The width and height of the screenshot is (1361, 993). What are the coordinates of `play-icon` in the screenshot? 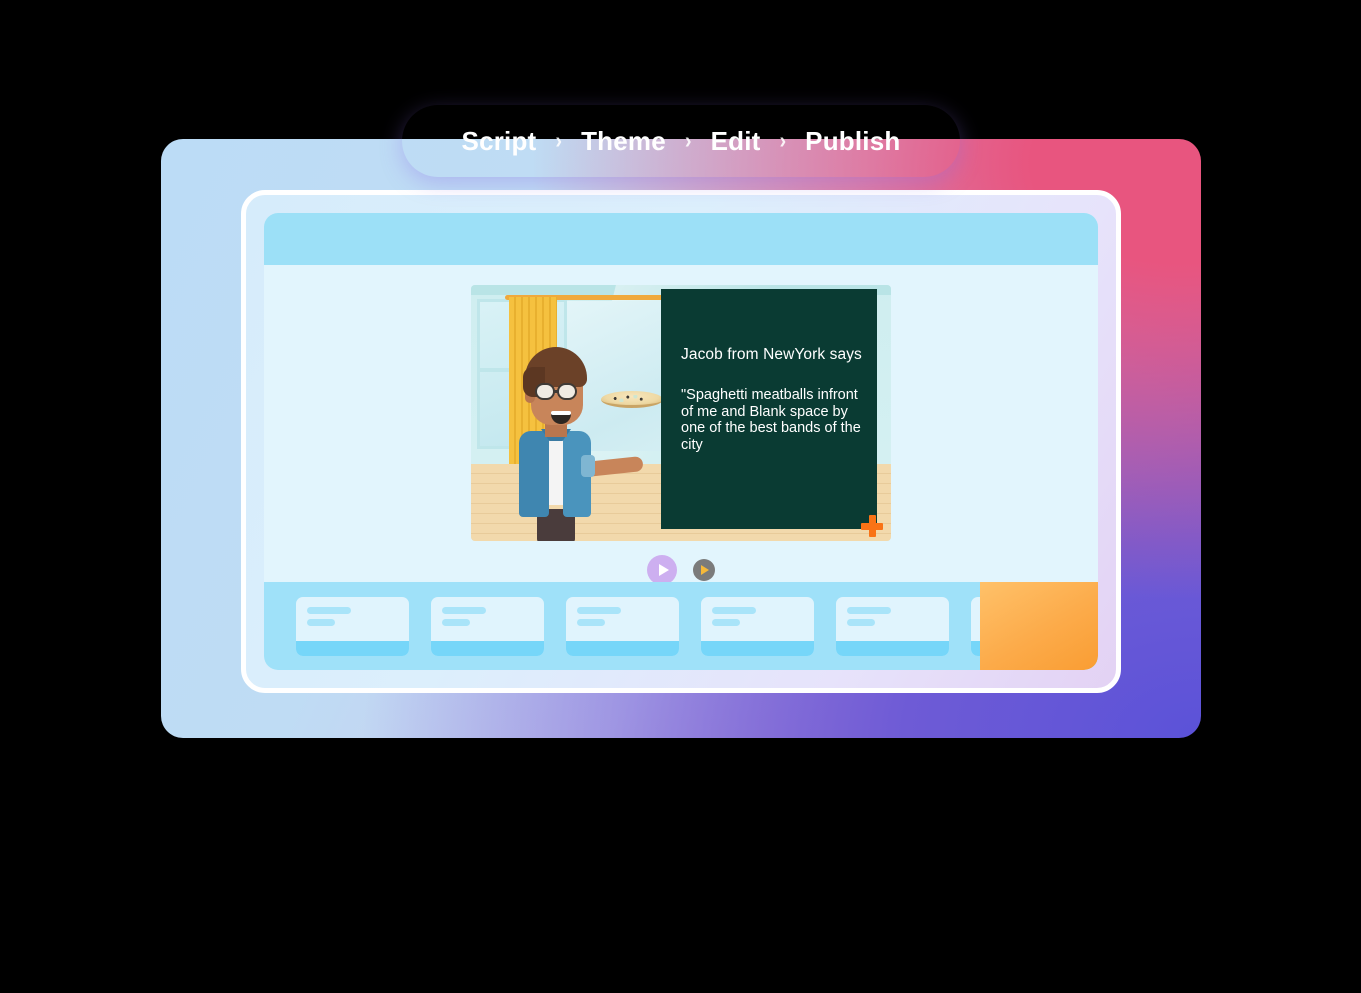 It's located at (663, 570).